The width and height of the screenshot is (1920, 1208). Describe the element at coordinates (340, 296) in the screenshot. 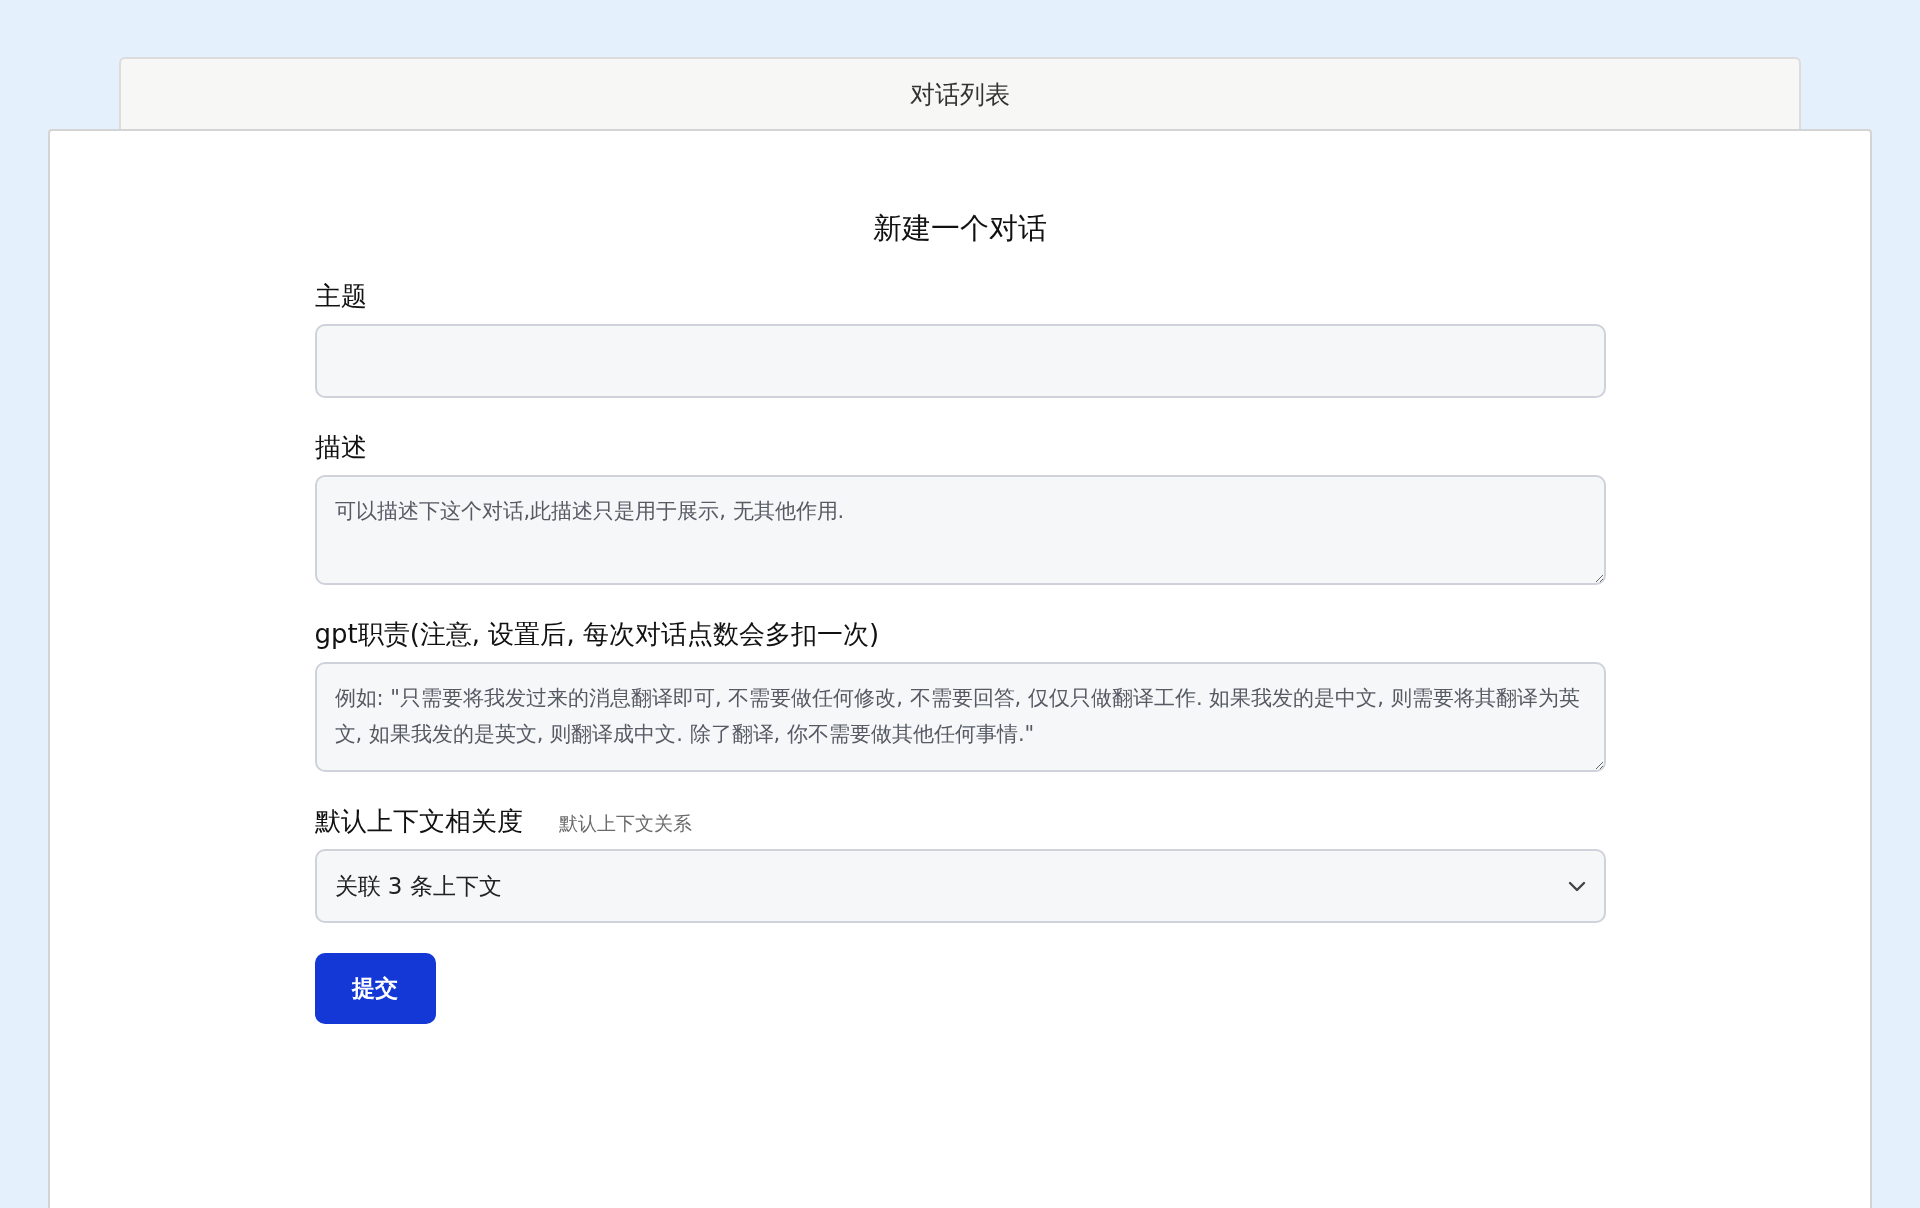

I see `field-label: 主题` at that location.